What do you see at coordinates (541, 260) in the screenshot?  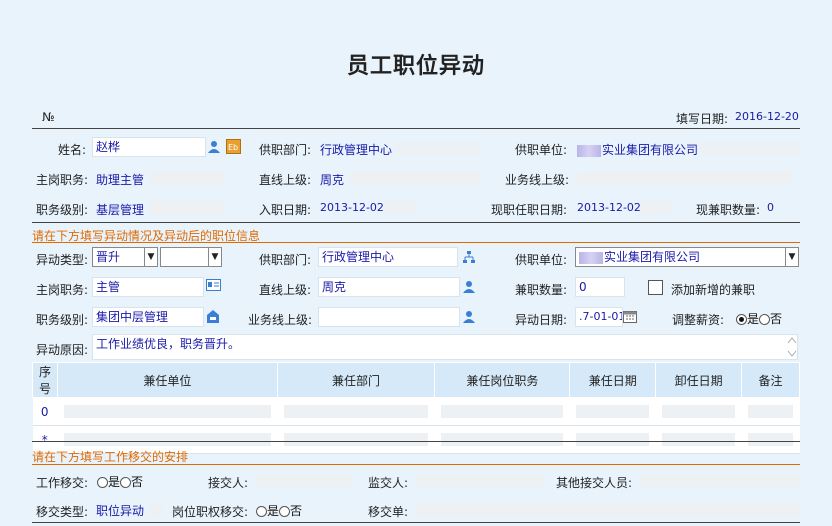 I see `new-unit-label: 供职单位:` at bounding box center [541, 260].